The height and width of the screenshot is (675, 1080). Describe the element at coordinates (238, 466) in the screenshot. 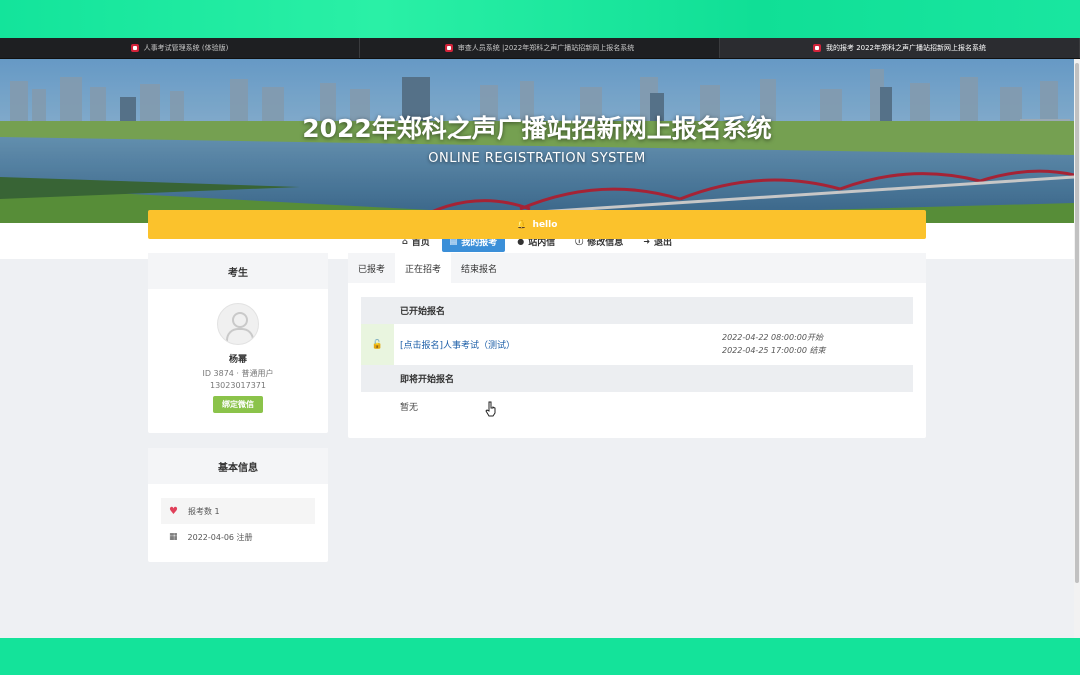

I see `info-panel-heading: 基本信息` at that location.